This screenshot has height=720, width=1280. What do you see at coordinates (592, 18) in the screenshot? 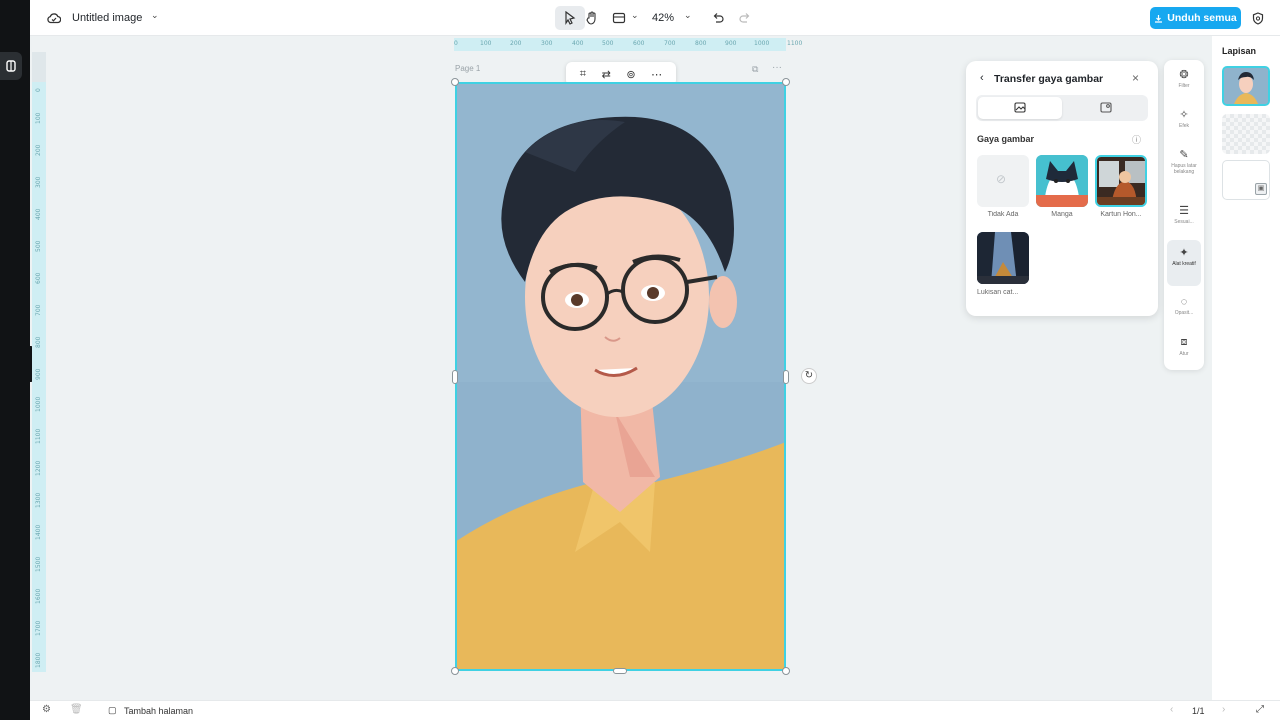
I see `hand-tool-icon` at bounding box center [592, 18].